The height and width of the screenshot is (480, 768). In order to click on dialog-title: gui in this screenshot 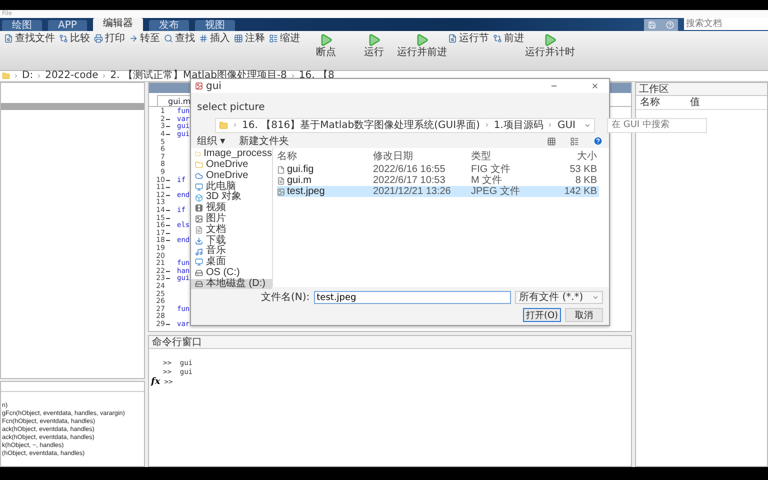, I will do `click(214, 86)`.